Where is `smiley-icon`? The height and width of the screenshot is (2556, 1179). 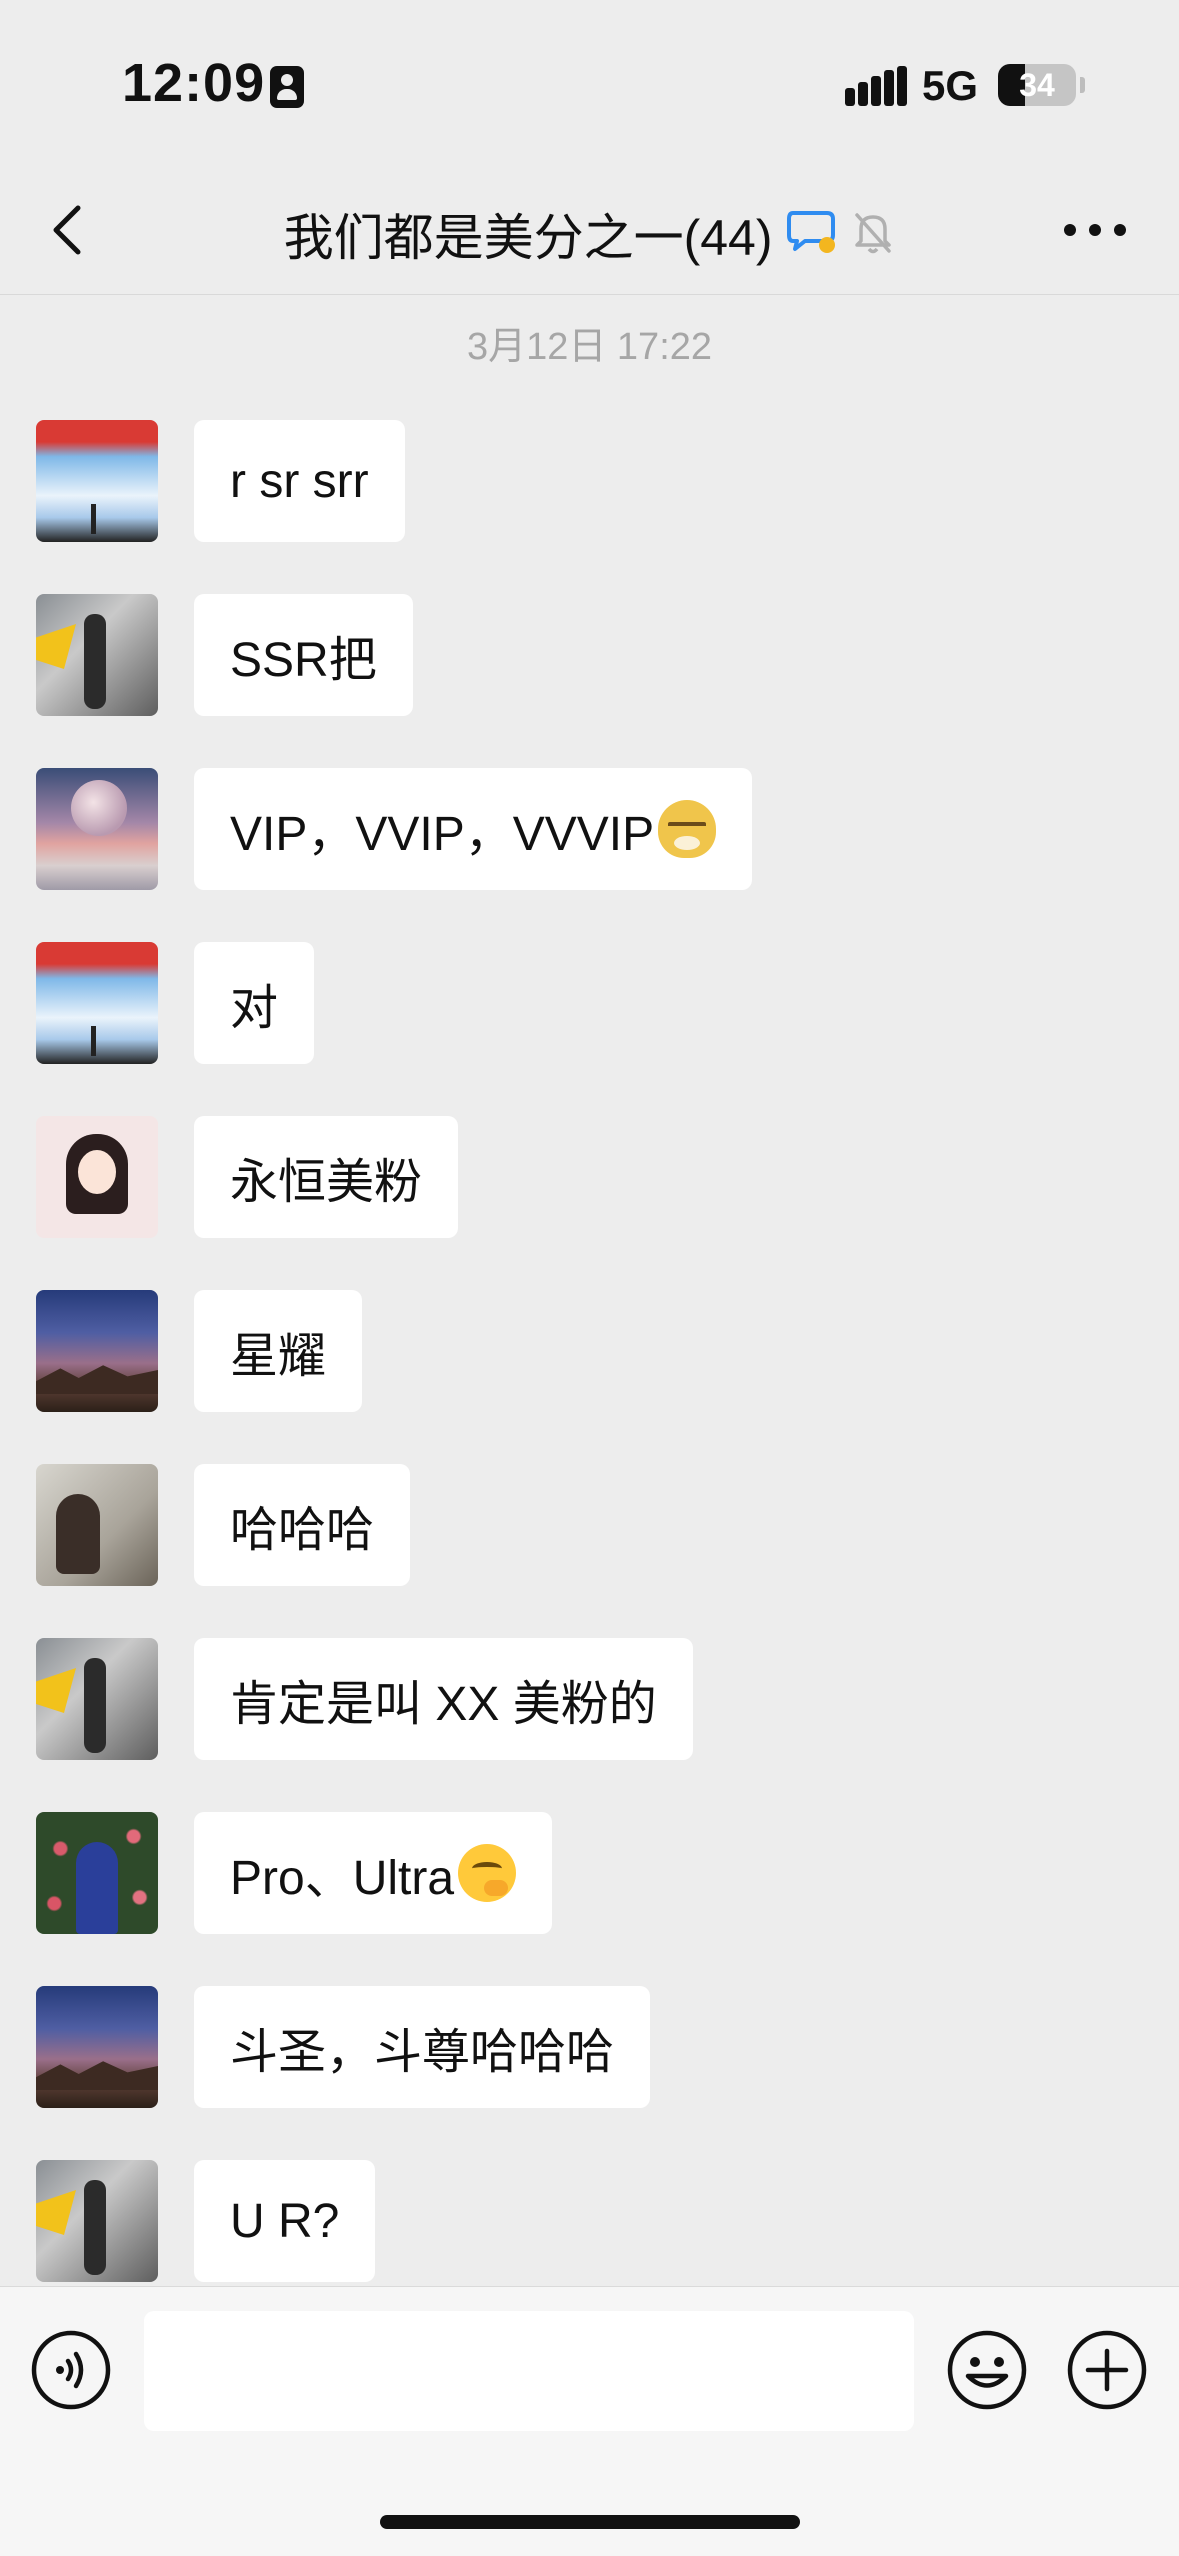
smiley-icon is located at coordinates (987, 2370).